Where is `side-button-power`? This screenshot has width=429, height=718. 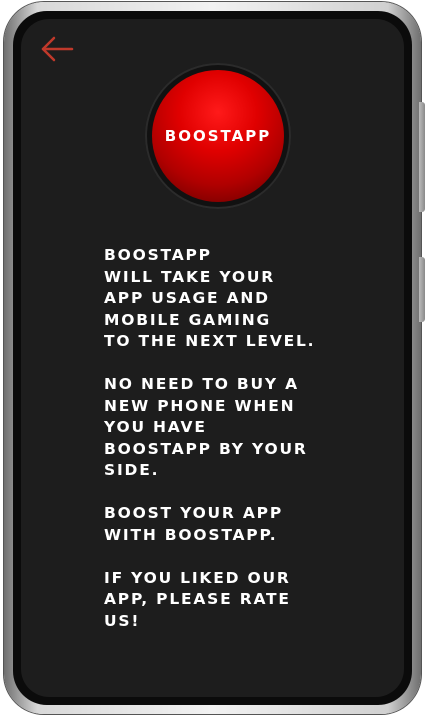
side-button-power is located at coordinates (422, 289).